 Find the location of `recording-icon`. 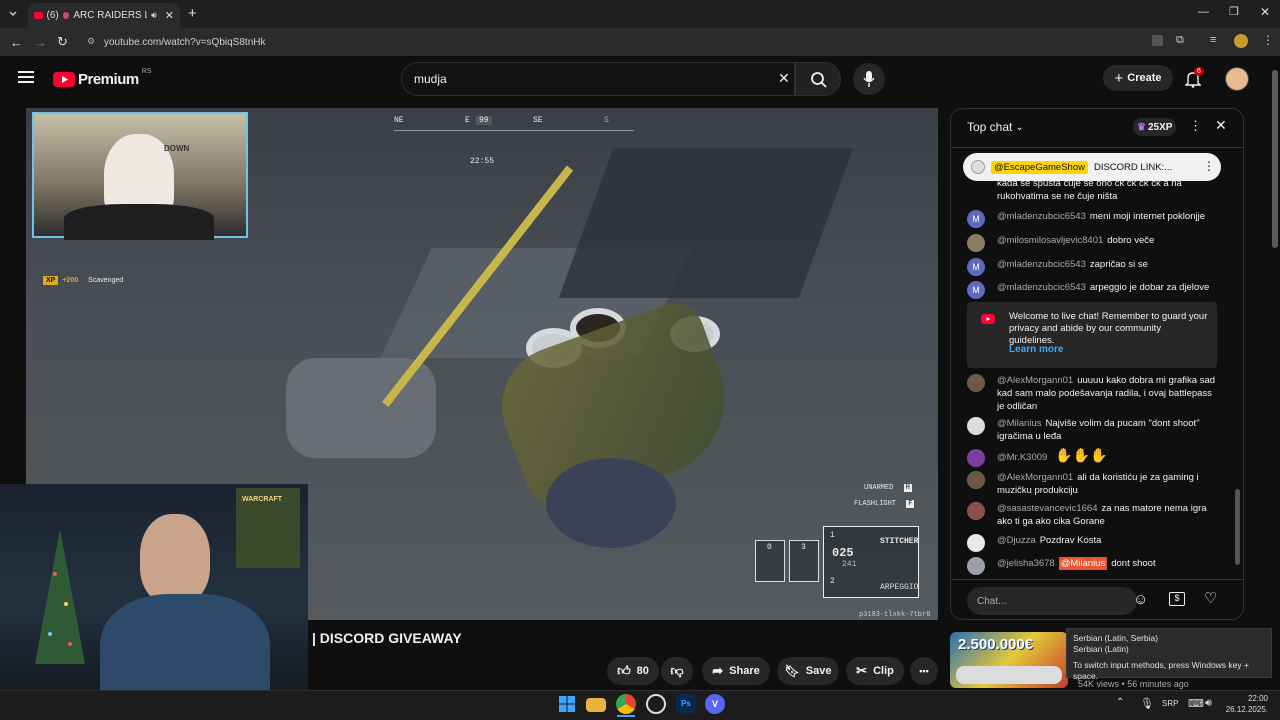

recording-icon is located at coordinates (66, 15).